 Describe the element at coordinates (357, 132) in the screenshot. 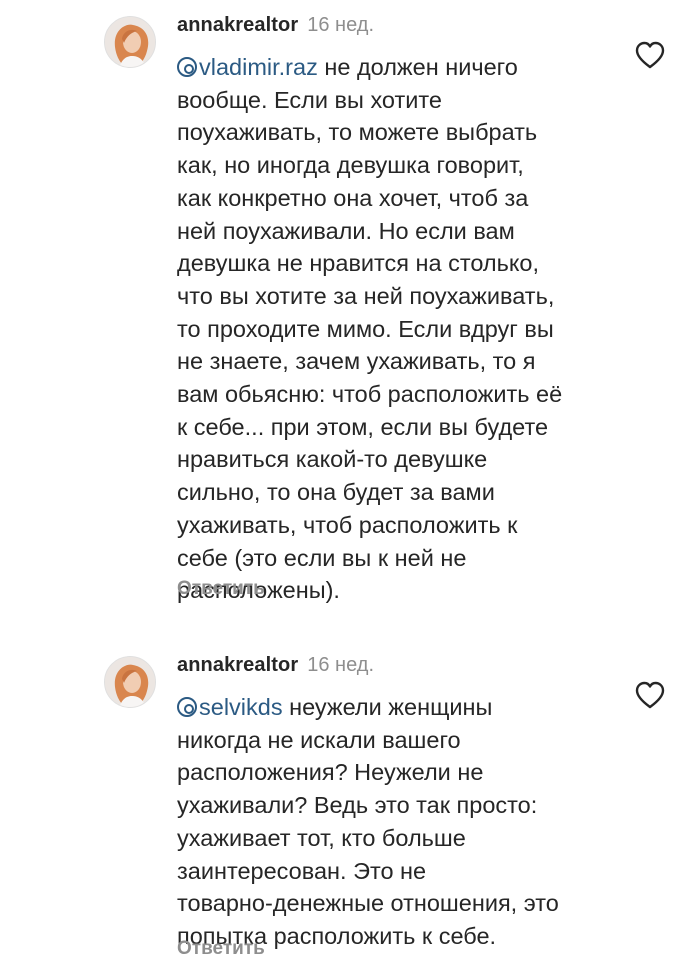

I see `comment-line: поухаживать, то можете выбрать` at that location.